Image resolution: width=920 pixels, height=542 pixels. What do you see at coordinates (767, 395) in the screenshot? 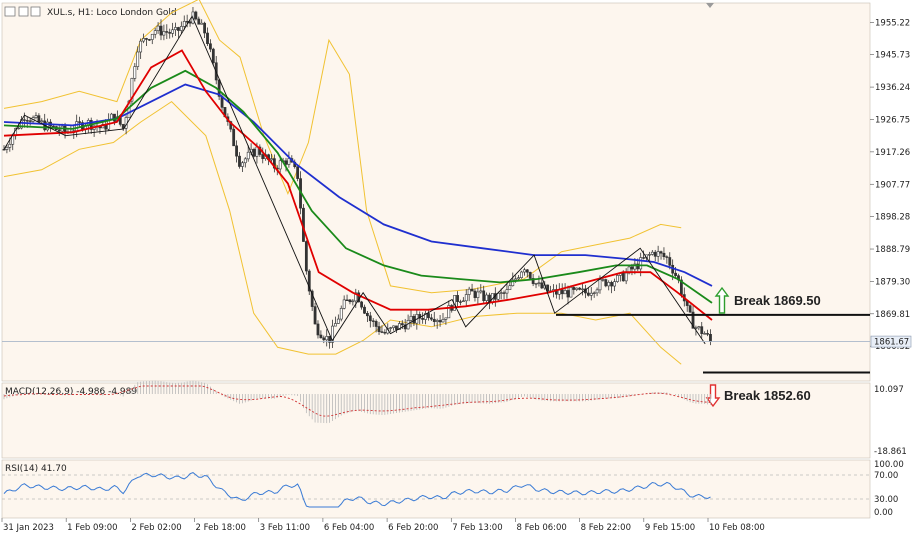
I see `break-down-label: Break 1852.60` at bounding box center [767, 395].